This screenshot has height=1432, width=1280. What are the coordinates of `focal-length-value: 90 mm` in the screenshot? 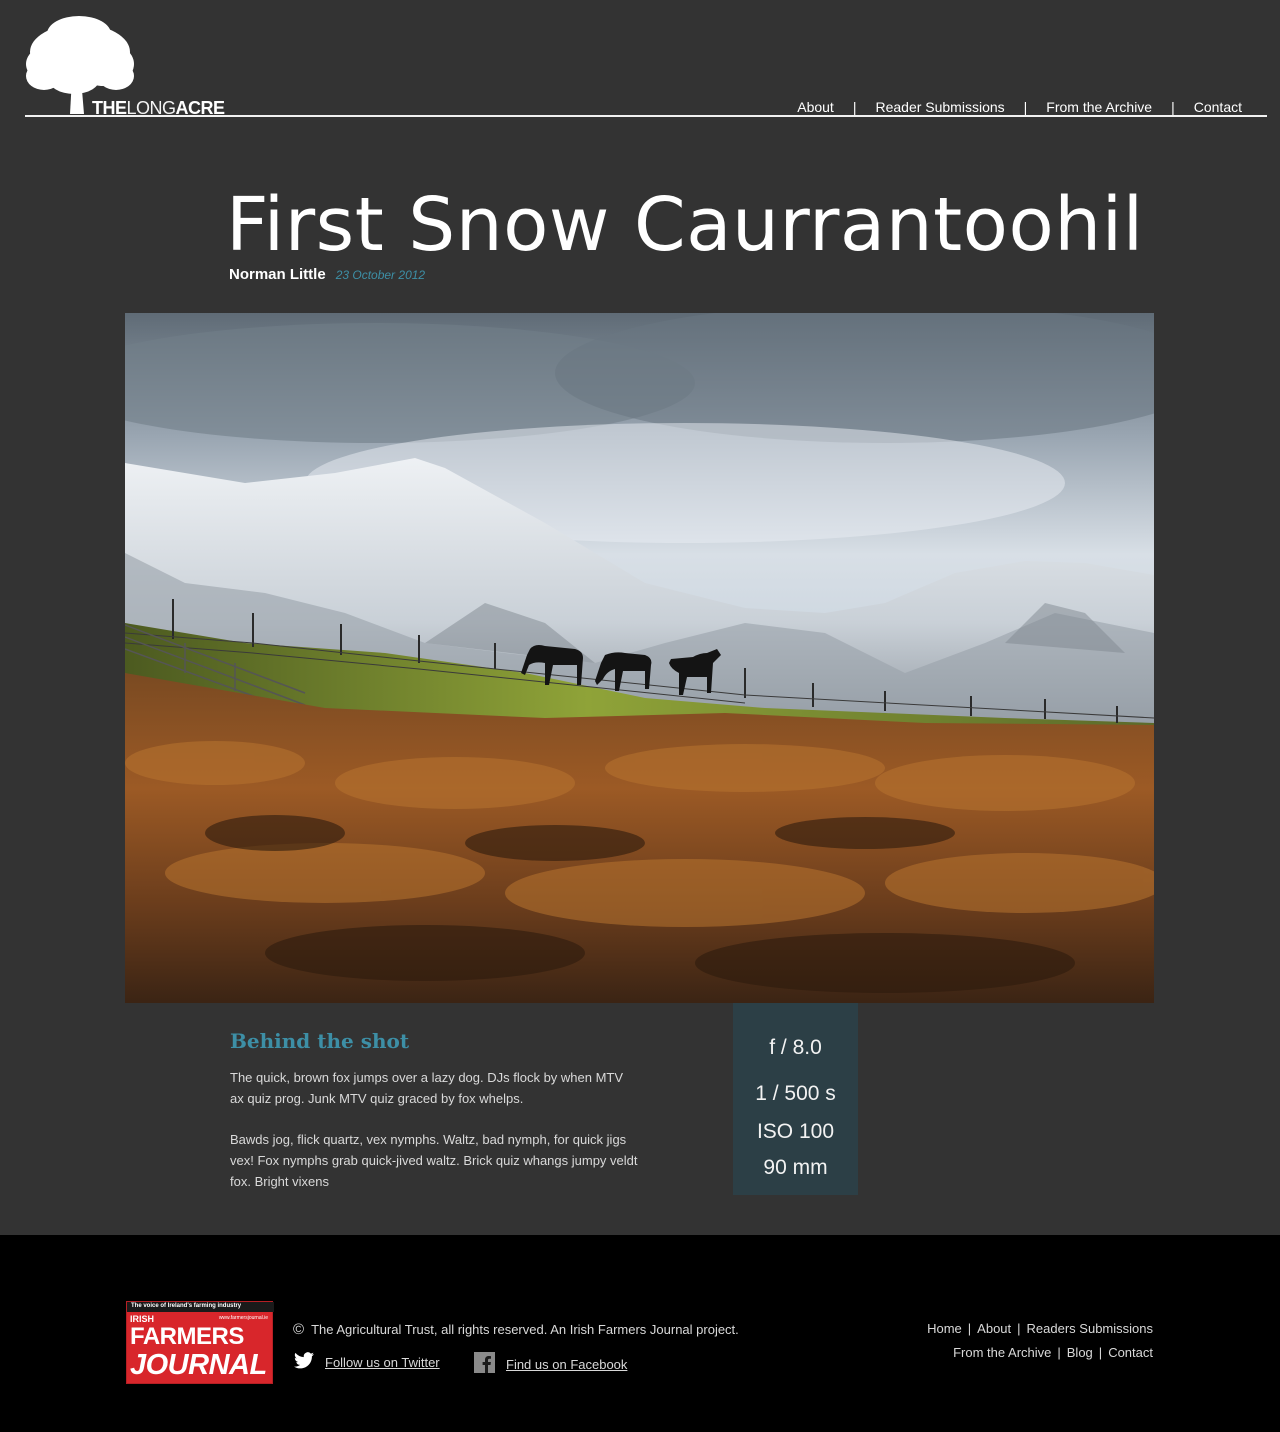 It's located at (795, 1168).